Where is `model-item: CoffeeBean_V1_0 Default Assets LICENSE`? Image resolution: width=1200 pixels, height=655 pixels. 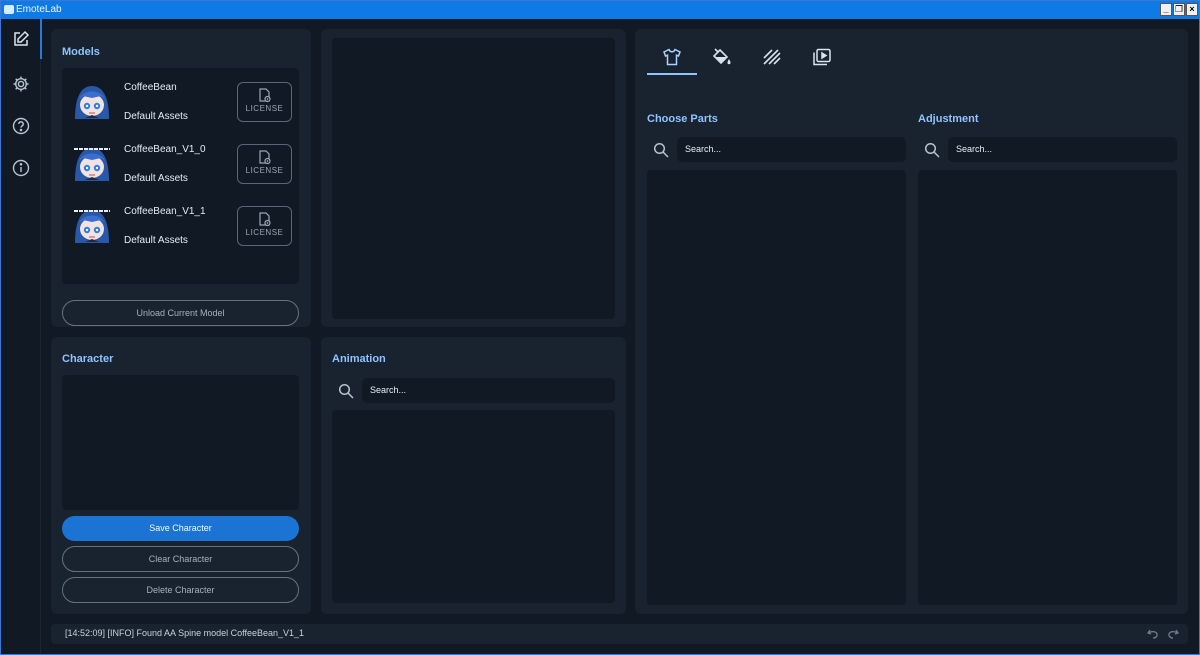
model-item: CoffeeBean_V1_0 Default Assets LICENSE is located at coordinates (180, 159).